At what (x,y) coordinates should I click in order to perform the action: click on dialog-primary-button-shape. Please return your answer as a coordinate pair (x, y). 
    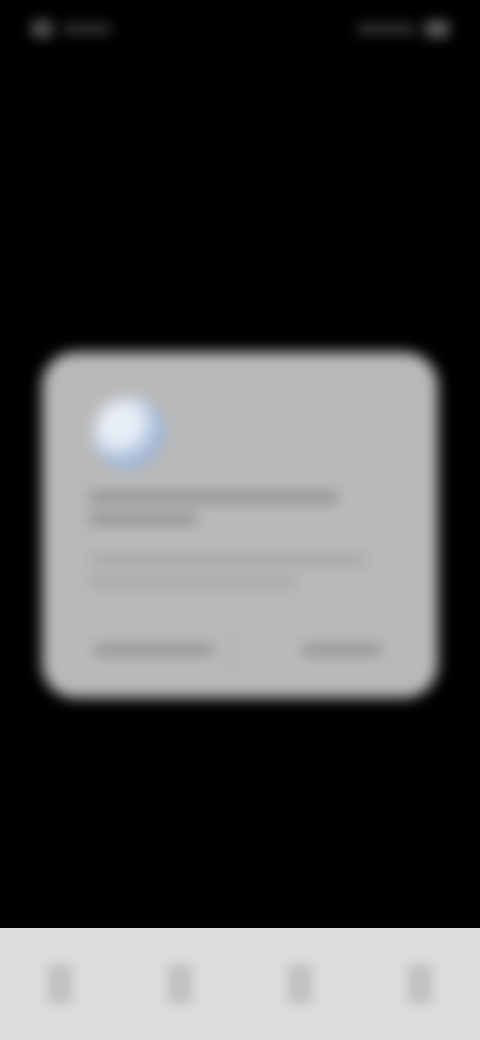
    Looking at the image, I should click on (342, 649).